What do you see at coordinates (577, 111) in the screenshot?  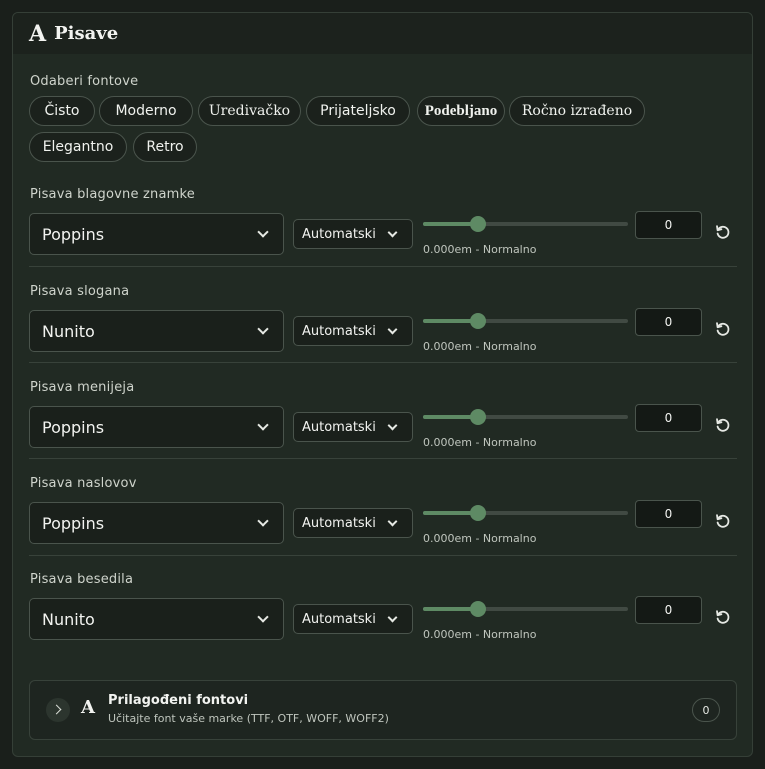 I see `preset-chip-rucno-izradeno: Ročno izrađeno` at bounding box center [577, 111].